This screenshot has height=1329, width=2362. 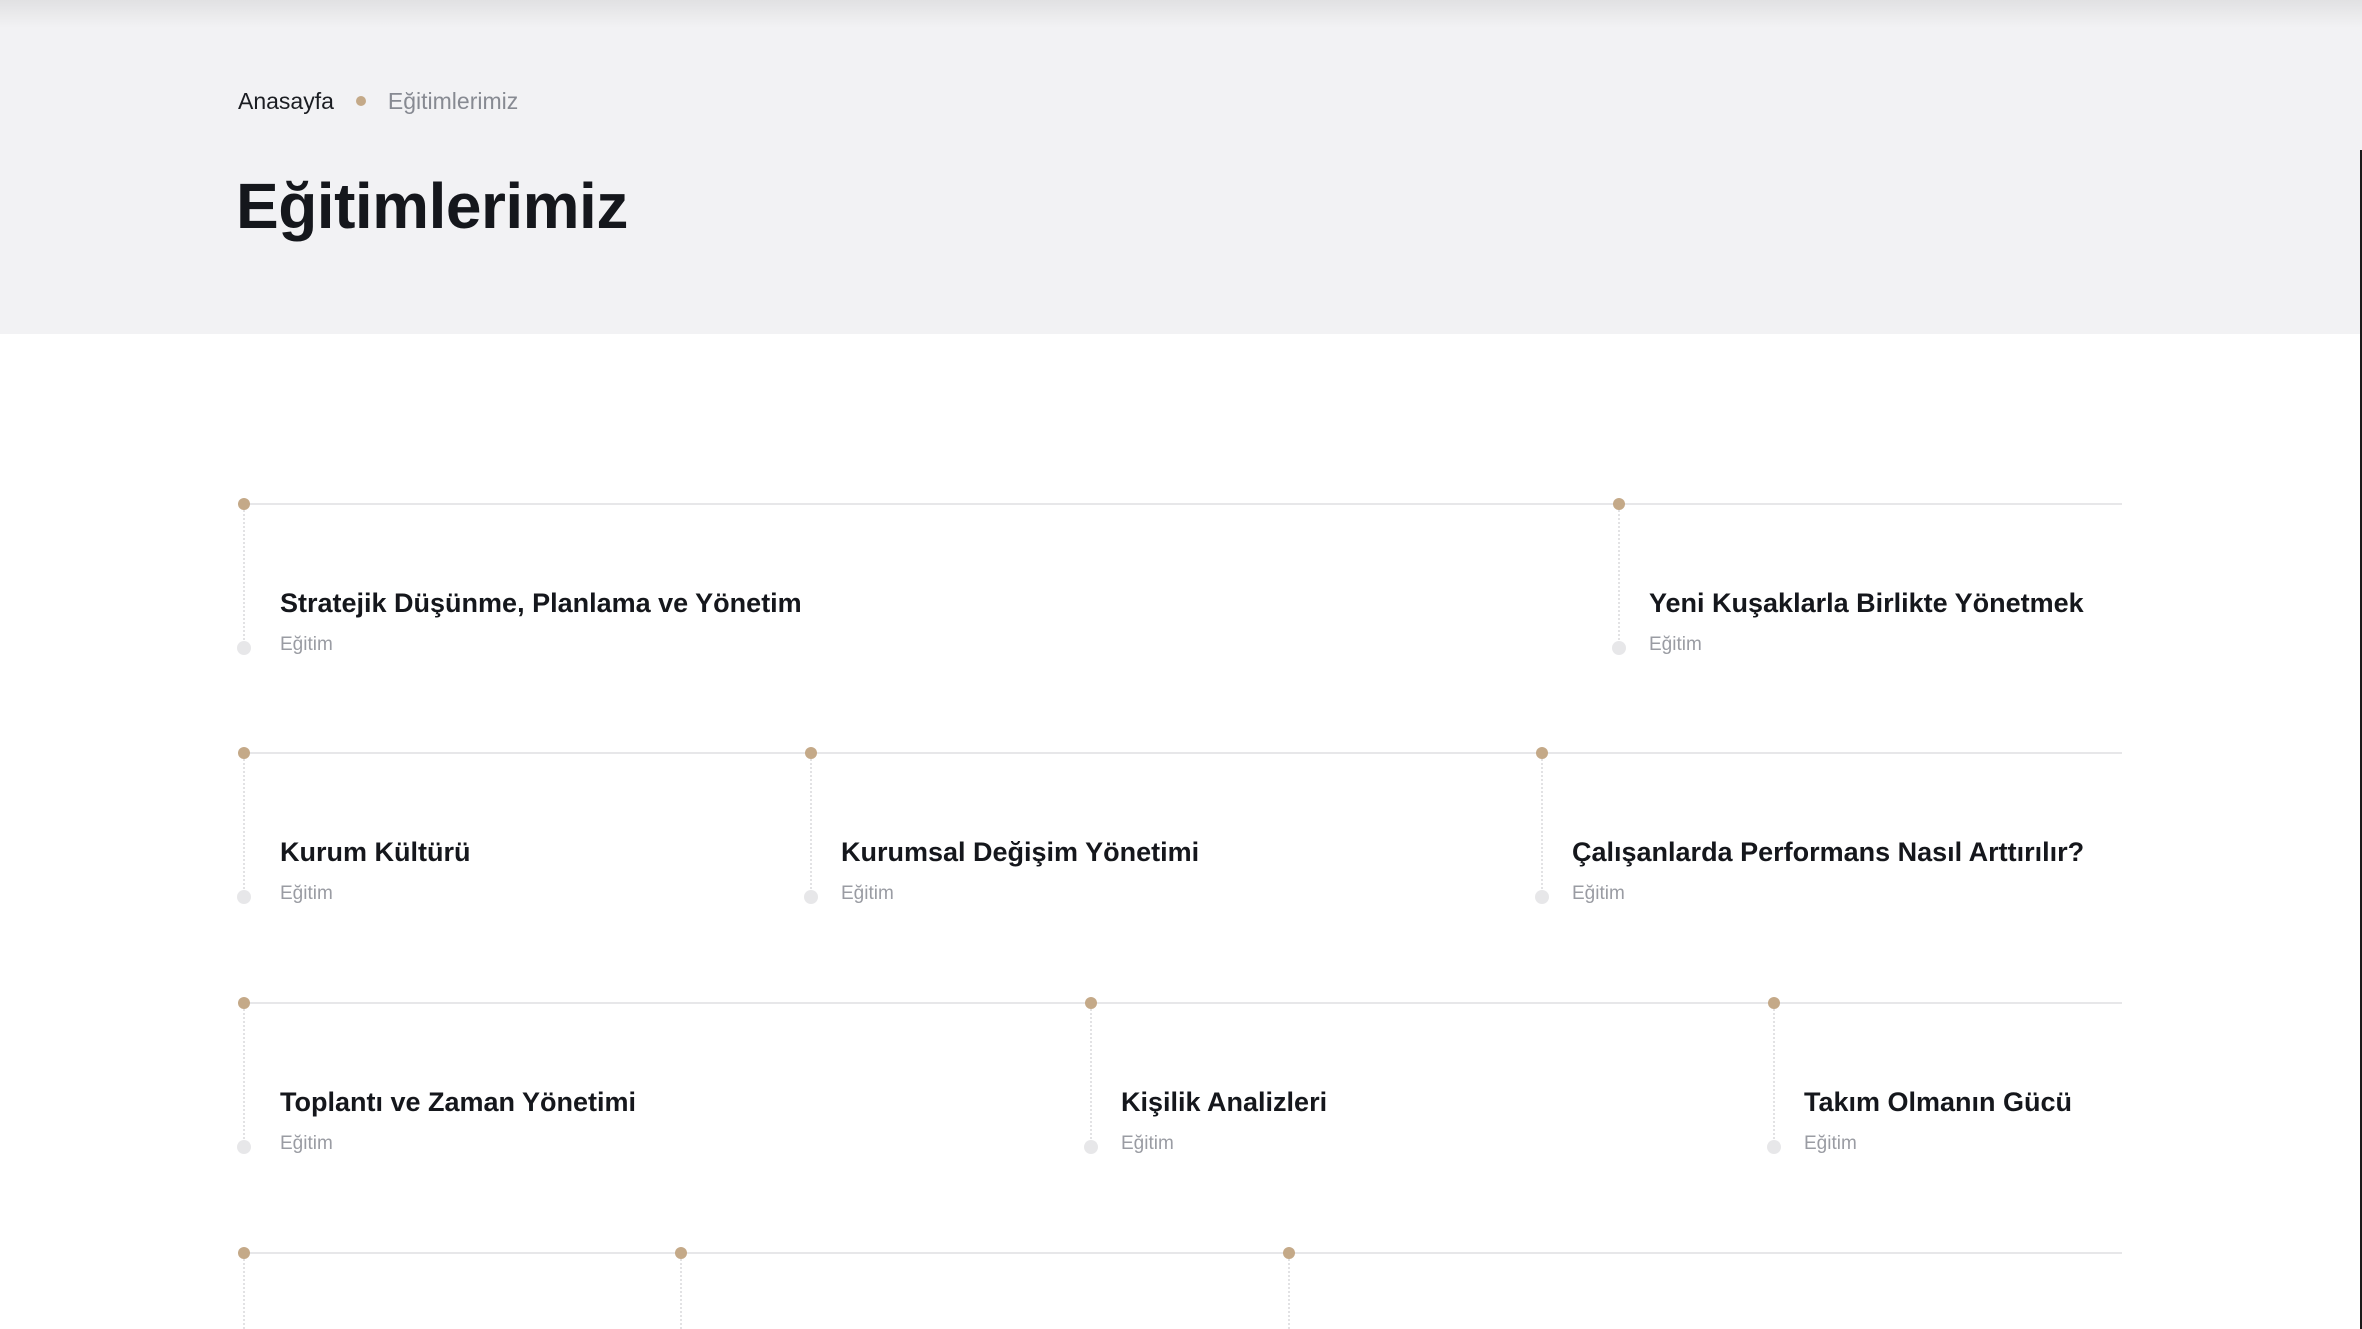 I want to click on training-title-link: Kurum Kültürü, so click(x=375, y=852).